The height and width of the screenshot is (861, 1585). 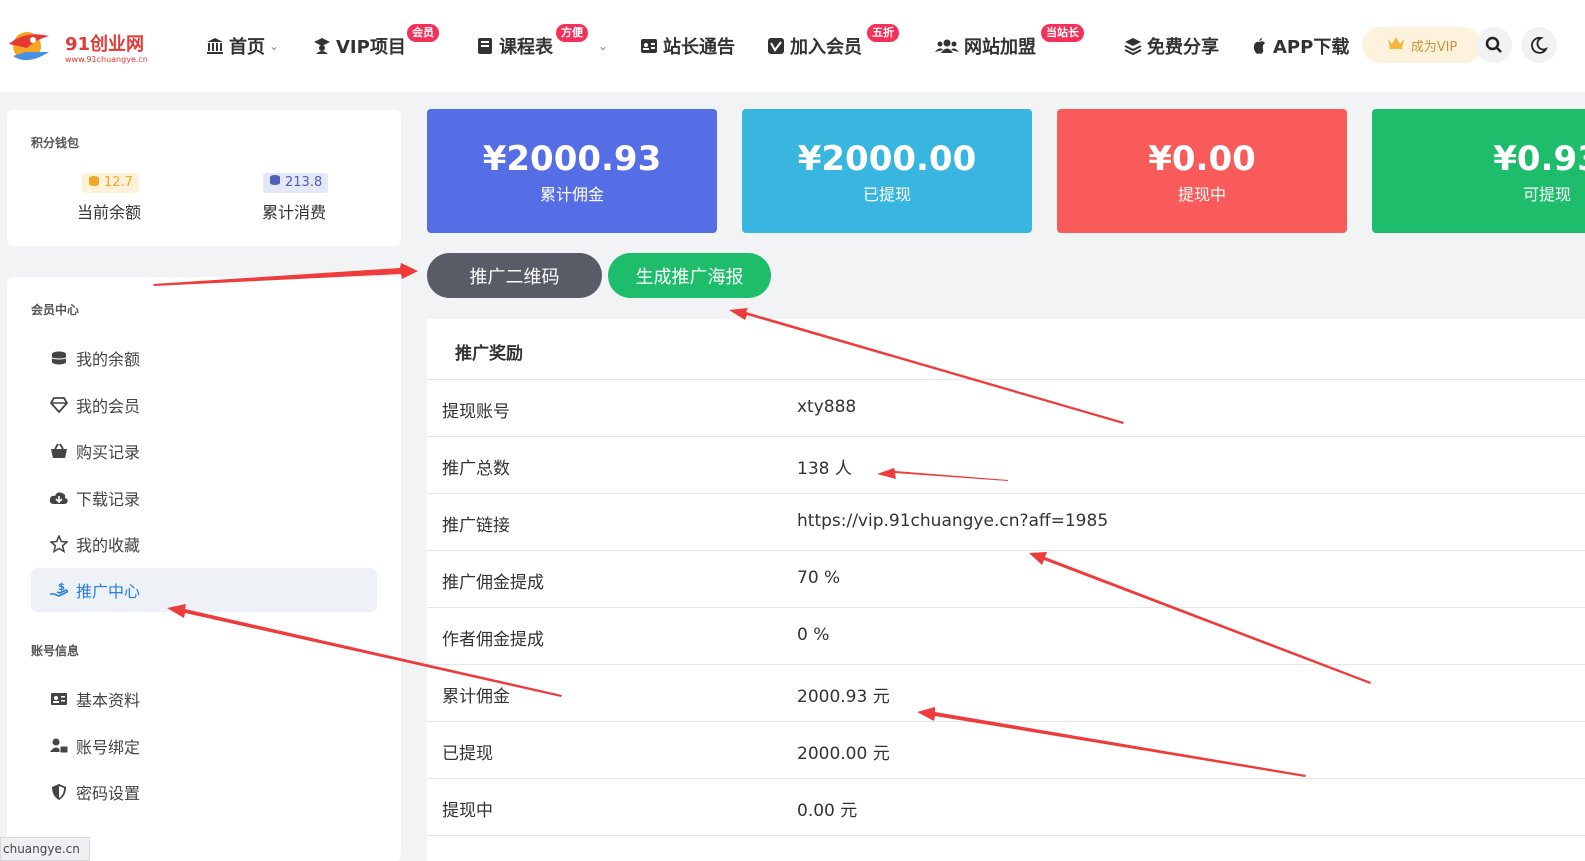 I want to click on row-value: 2000.93 元, so click(x=843, y=697).